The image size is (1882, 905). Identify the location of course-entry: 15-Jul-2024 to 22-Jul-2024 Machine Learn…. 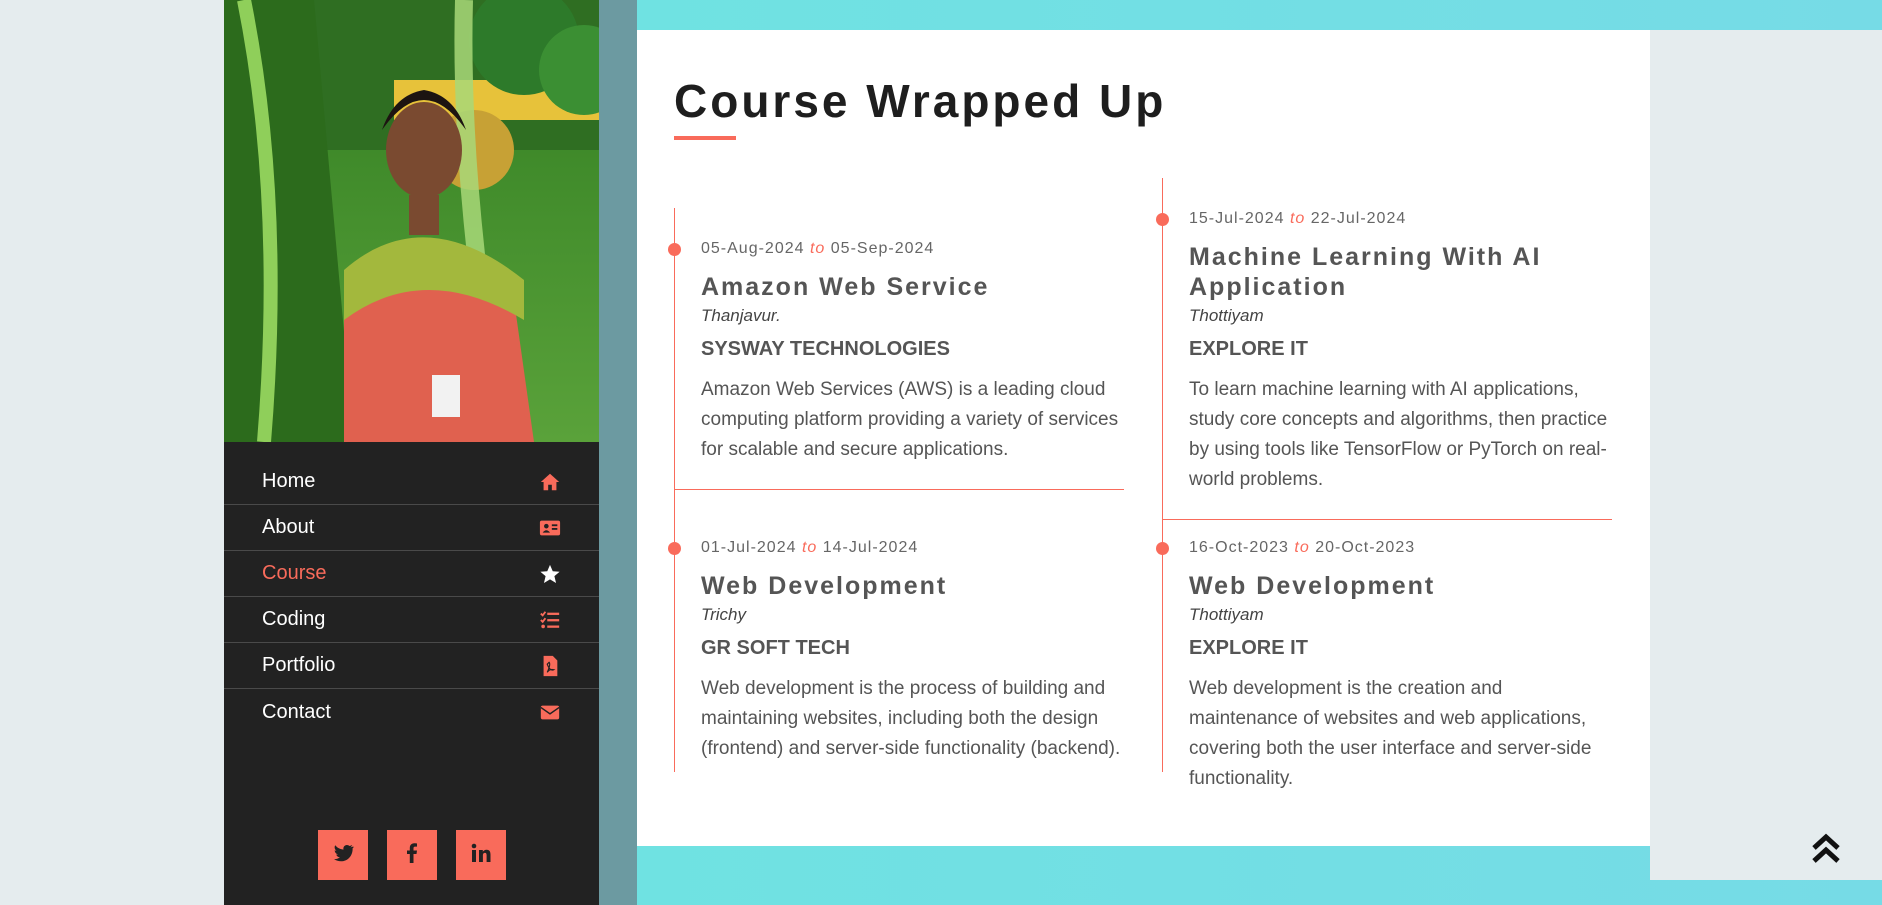
(1384, 349).